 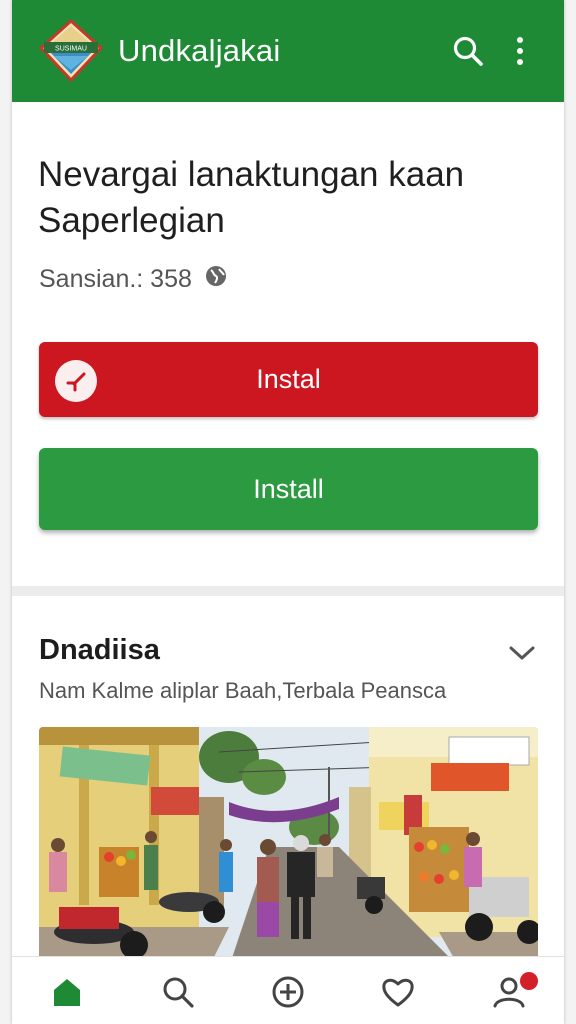 I want to click on nav-item-add, so click(x=288, y=990).